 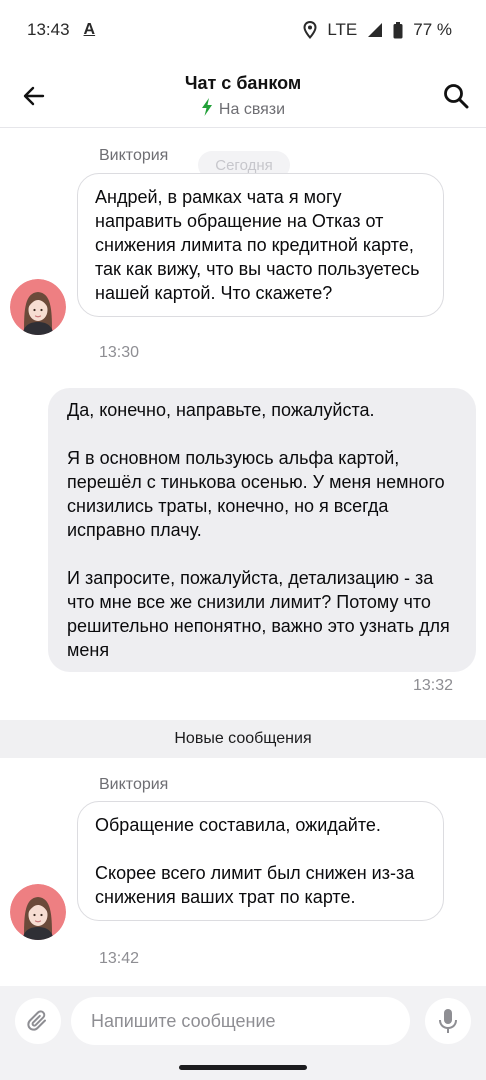 I want to click on system-navigation-bar, so click(x=243, y=1068).